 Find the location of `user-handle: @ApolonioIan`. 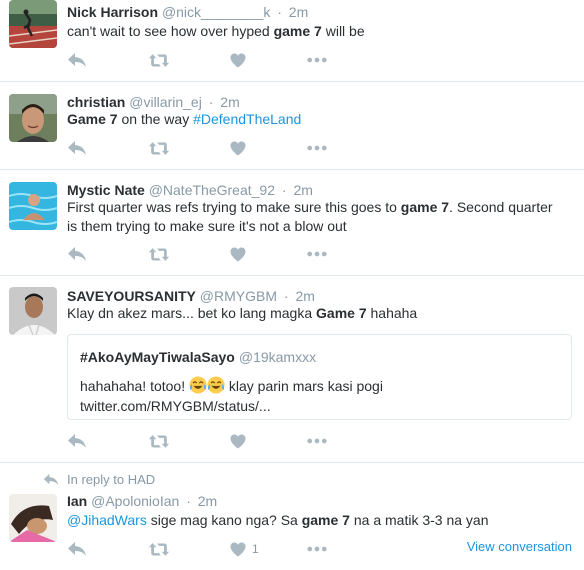

user-handle: @ApolonioIan is located at coordinates (135, 501).